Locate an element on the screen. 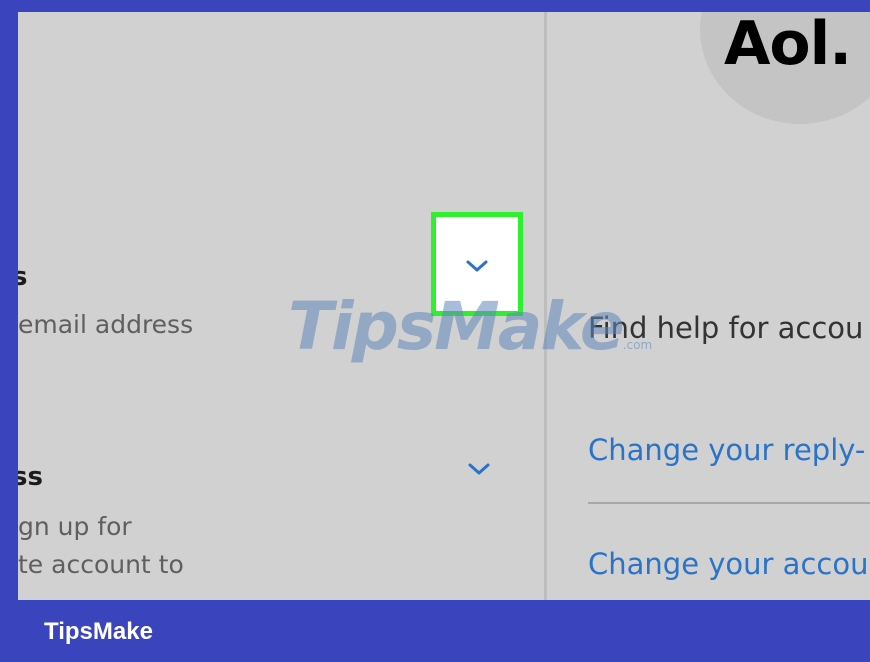 This screenshot has width=870, height=662. section-description-1: email address is located at coordinates (106, 324).